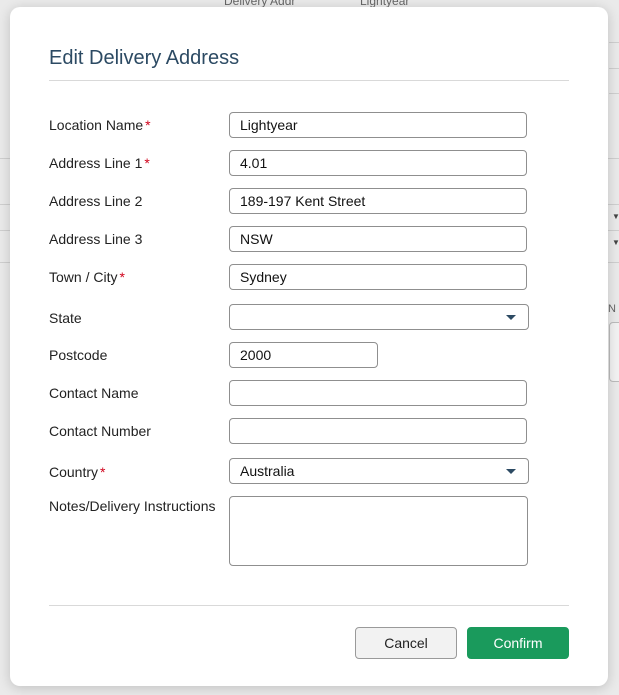 The width and height of the screenshot is (619, 695). What do you see at coordinates (309, 605) in the screenshot?
I see `footer-divider` at bounding box center [309, 605].